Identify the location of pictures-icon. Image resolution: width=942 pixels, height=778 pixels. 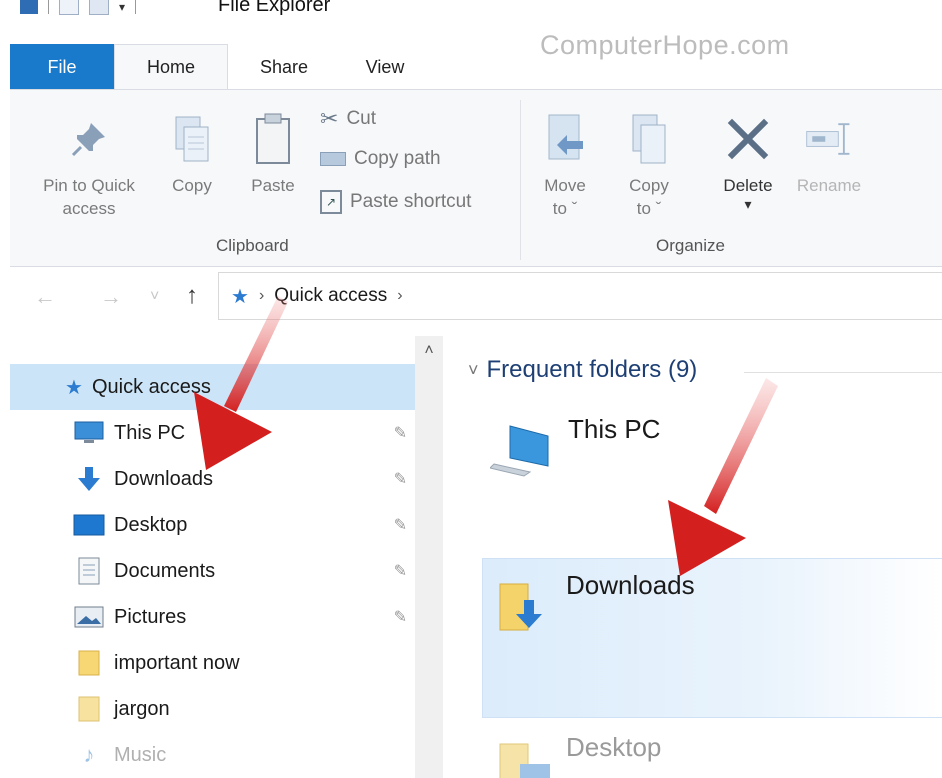
(89, 617).